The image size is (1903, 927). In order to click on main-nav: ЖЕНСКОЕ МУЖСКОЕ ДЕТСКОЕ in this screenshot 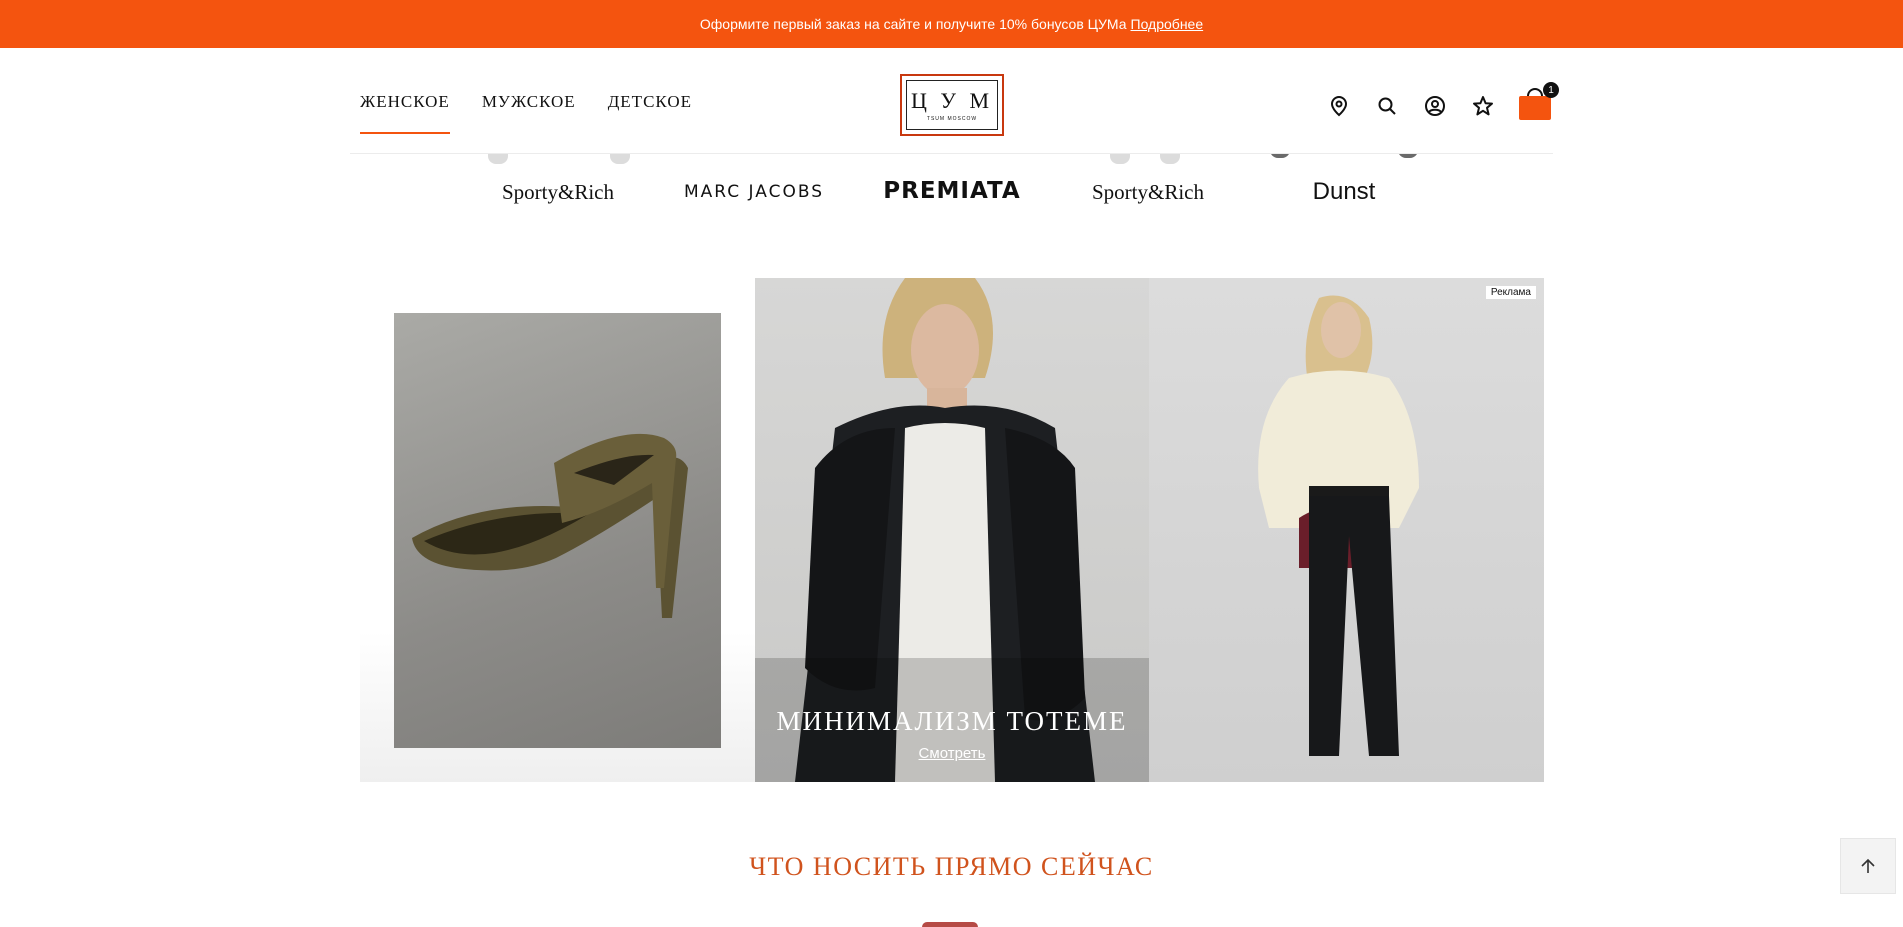, I will do `click(526, 113)`.